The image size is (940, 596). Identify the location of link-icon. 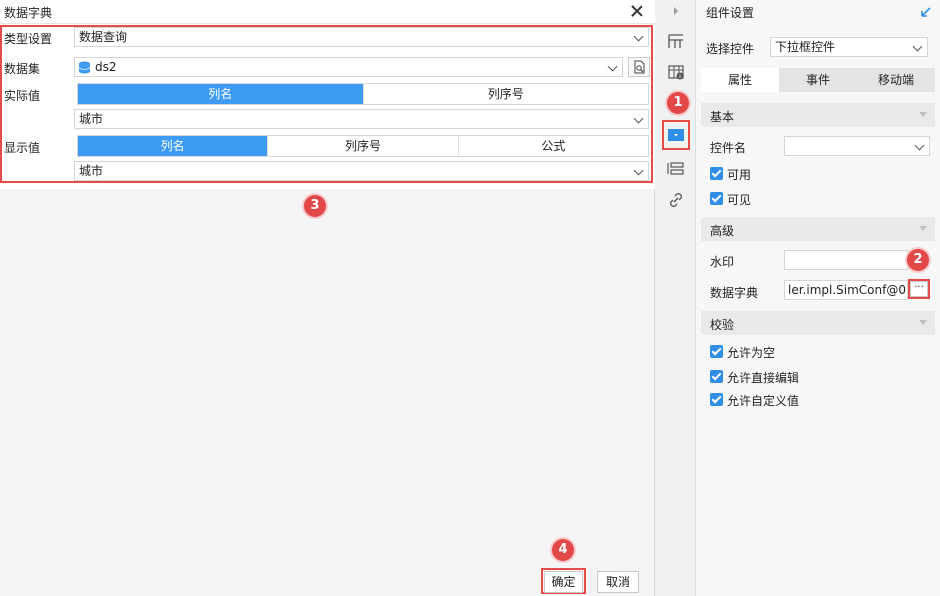
(676, 200).